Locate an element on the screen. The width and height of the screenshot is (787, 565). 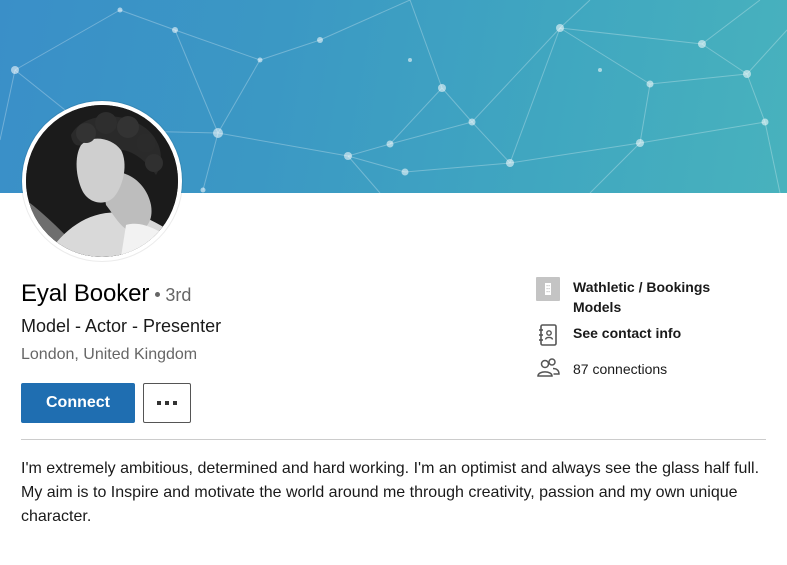
avatar-image is located at coordinates (102, 181).